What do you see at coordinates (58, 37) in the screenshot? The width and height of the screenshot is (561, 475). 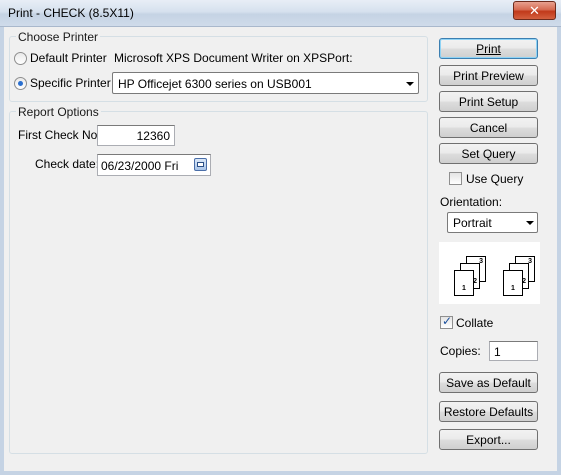 I see `choose-printer-legend: Choose Printer` at bounding box center [58, 37].